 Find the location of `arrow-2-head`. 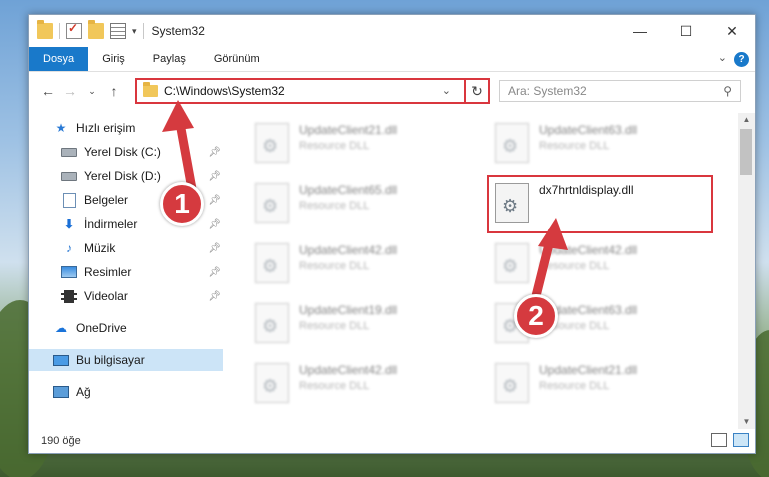

arrow-2-head is located at coordinates (553, 234).